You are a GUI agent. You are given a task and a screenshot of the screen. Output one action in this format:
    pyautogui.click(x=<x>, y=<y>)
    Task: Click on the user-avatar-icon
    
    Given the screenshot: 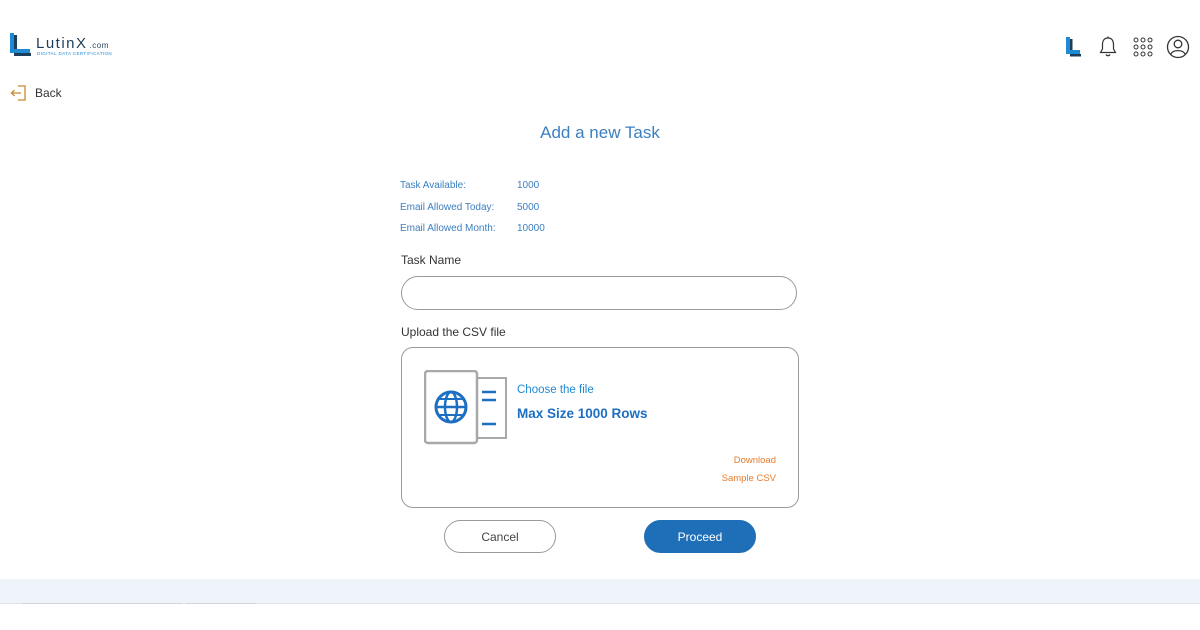 What is the action you would take?
    pyautogui.click(x=1178, y=47)
    